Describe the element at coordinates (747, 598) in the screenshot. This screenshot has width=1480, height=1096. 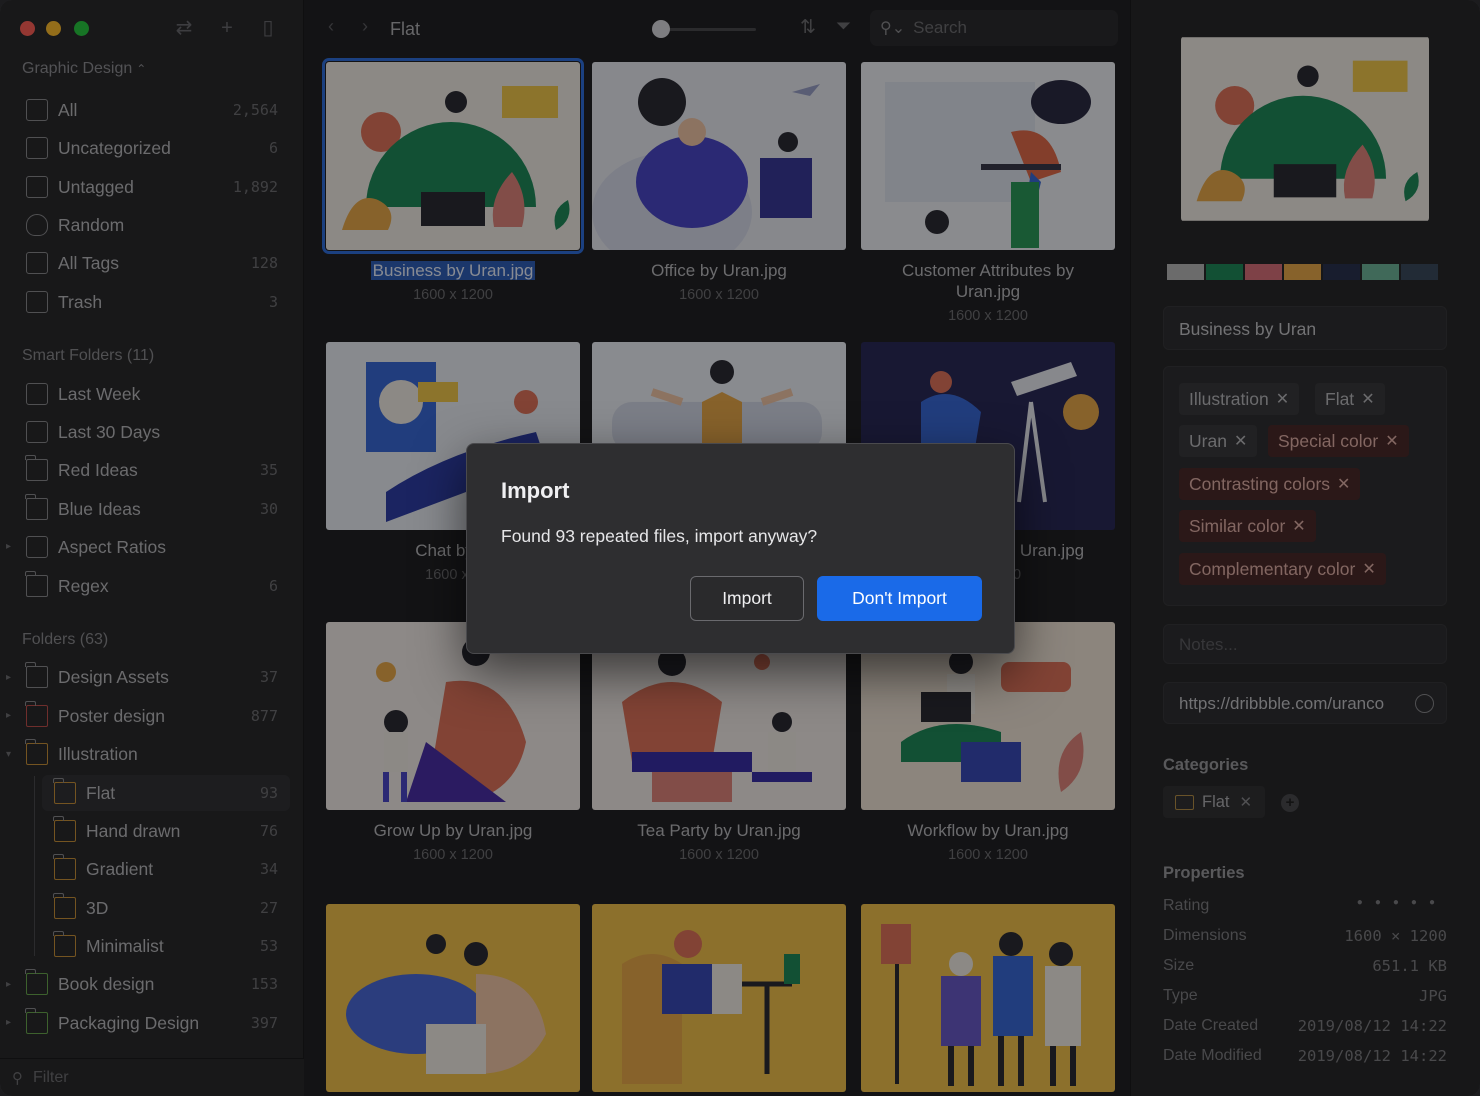
I see `import-button: Import` at that location.